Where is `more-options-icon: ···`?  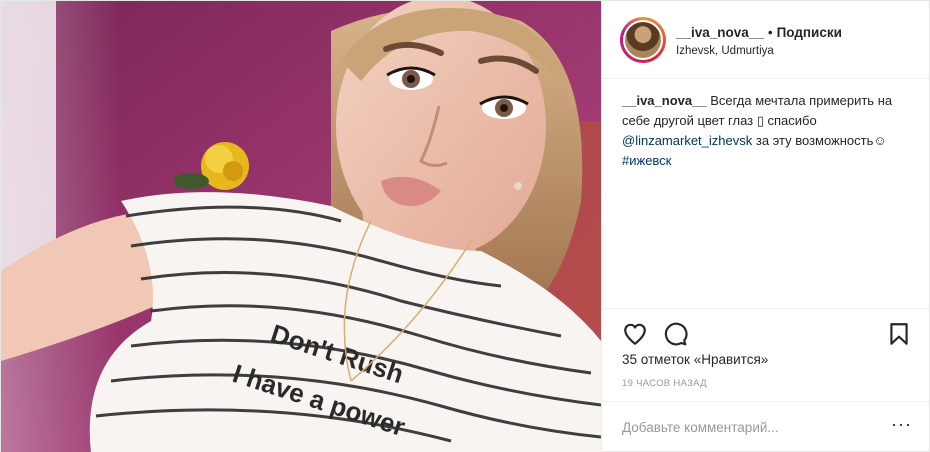 more-options-icon: ··· is located at coordinates (901, 424).